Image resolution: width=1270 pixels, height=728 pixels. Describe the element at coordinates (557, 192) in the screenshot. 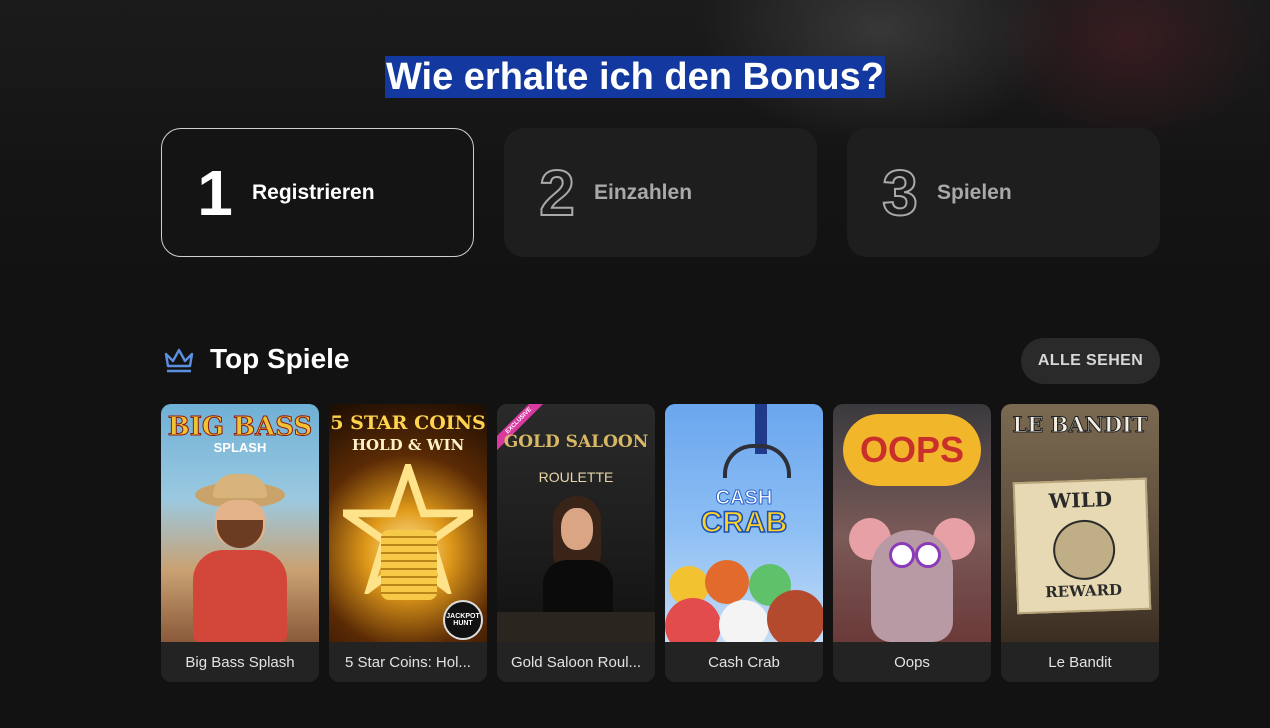

I see `step-number: 2` at that location.